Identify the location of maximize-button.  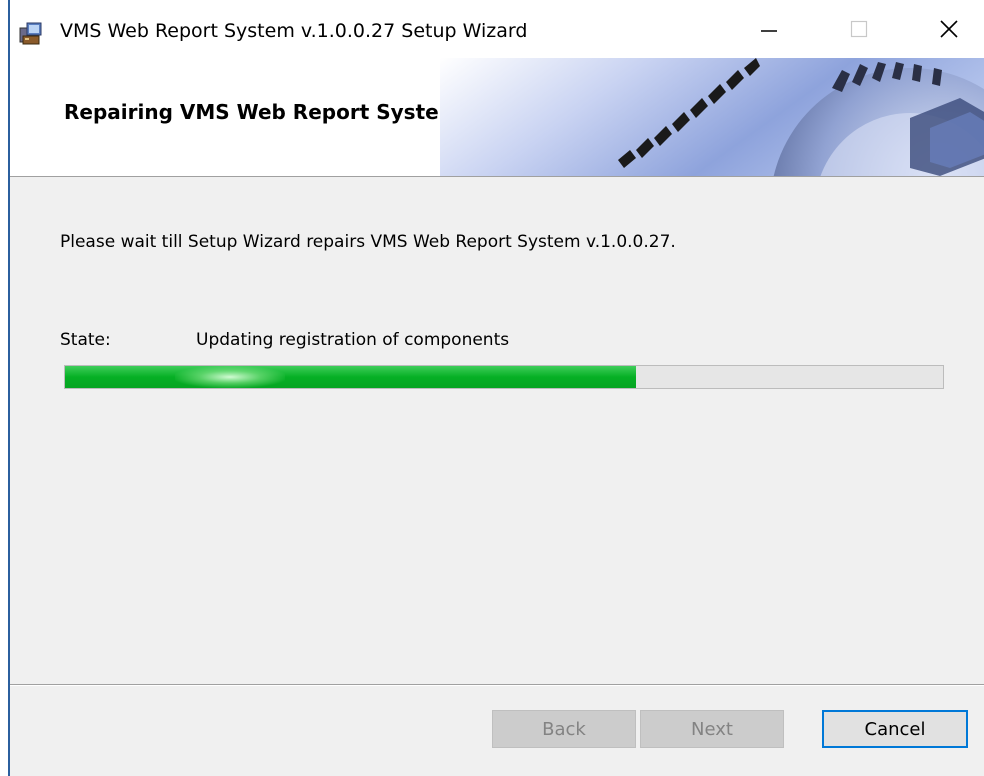
(859, 29).